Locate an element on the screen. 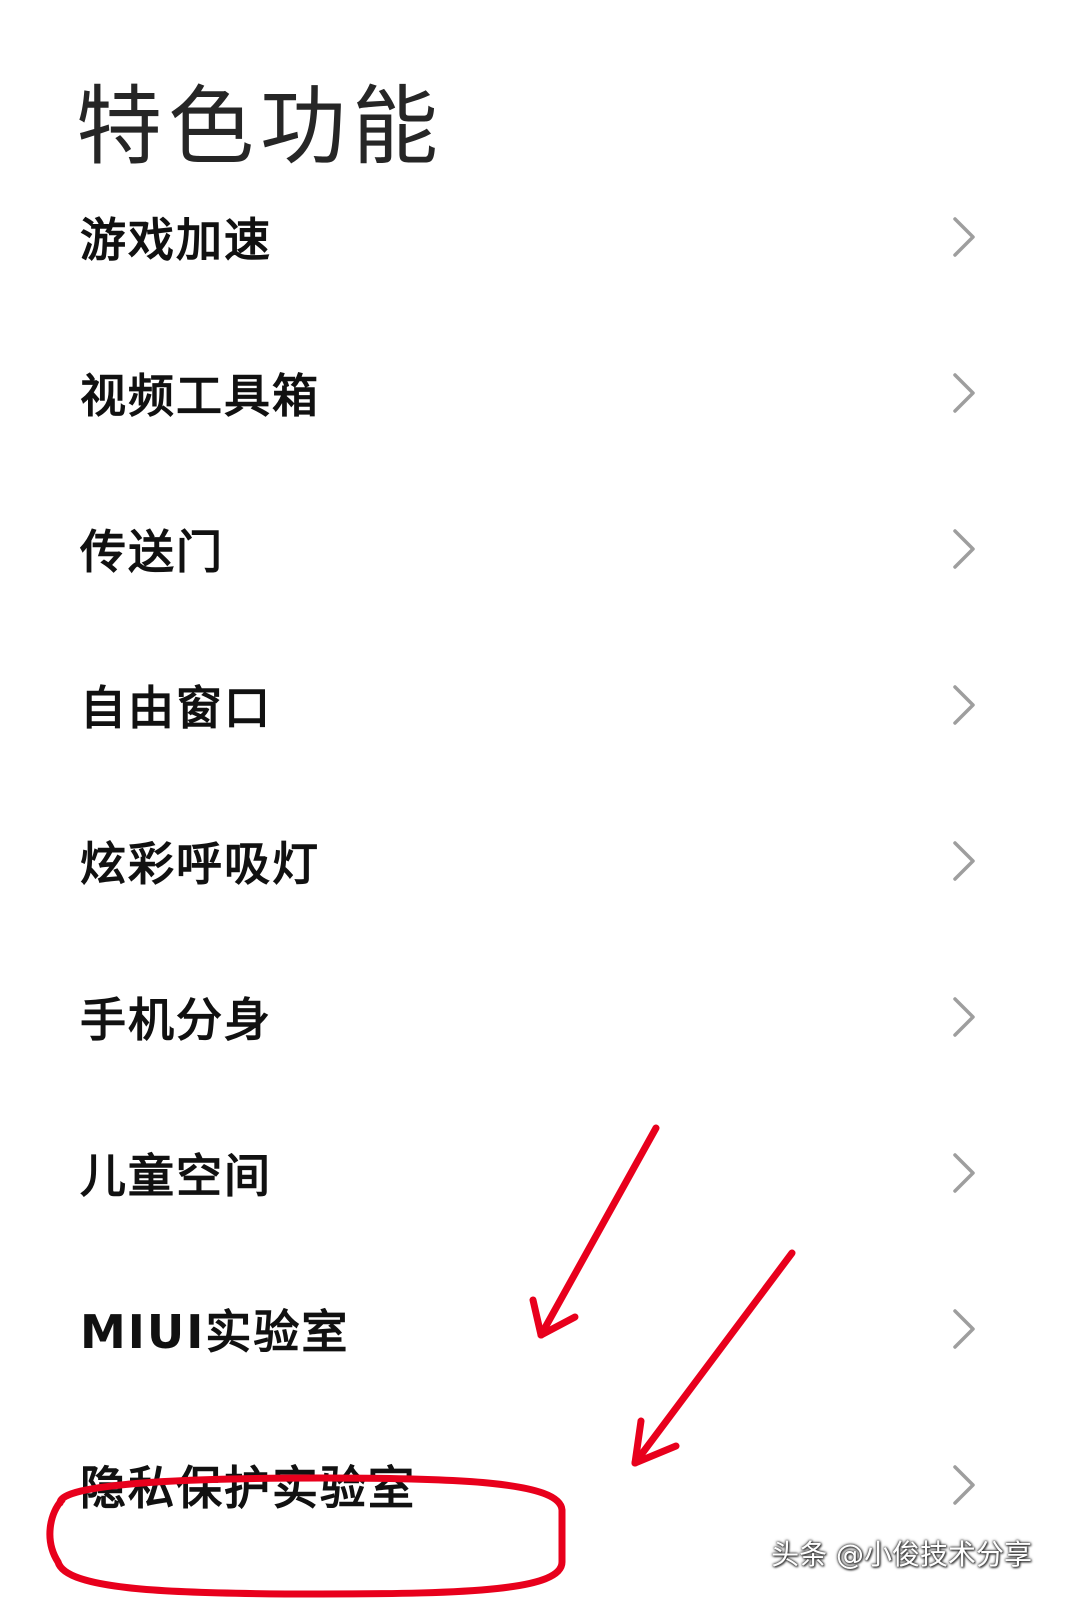 This screenshot has height=1607, width=1080. menu-item-label: 自由窗口 is located at coordinates (176, 708).